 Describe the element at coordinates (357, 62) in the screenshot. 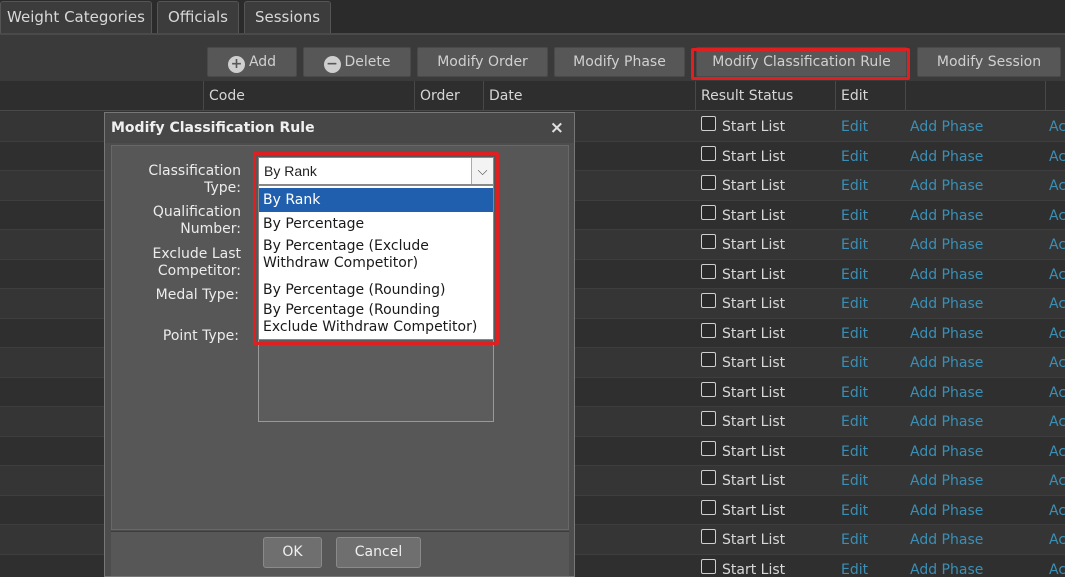

I see `delete-button: − Delete` at that location.